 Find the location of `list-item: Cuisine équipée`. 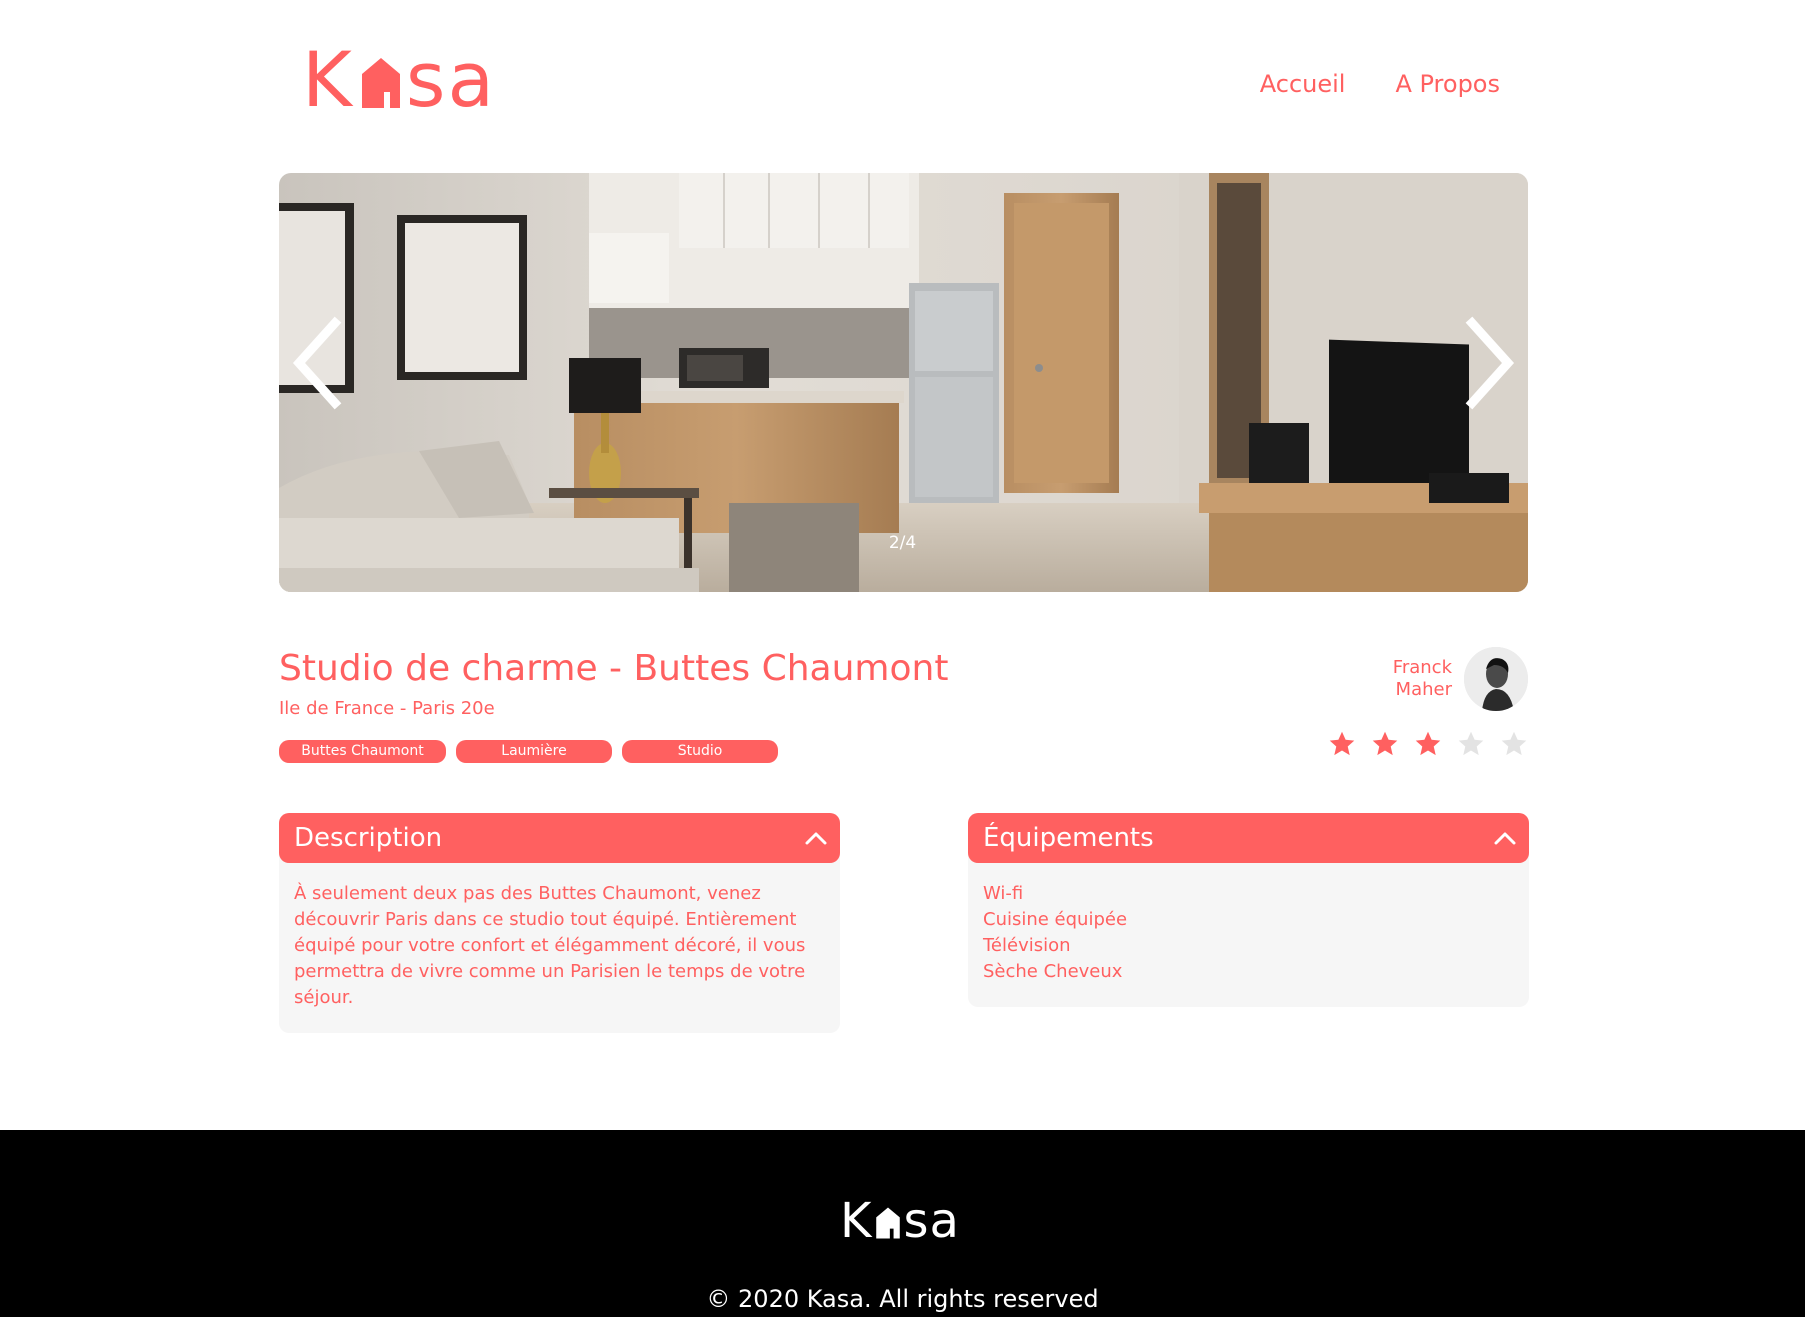

list-item: Cuisine équipée is located at coordinates (1055, 919).